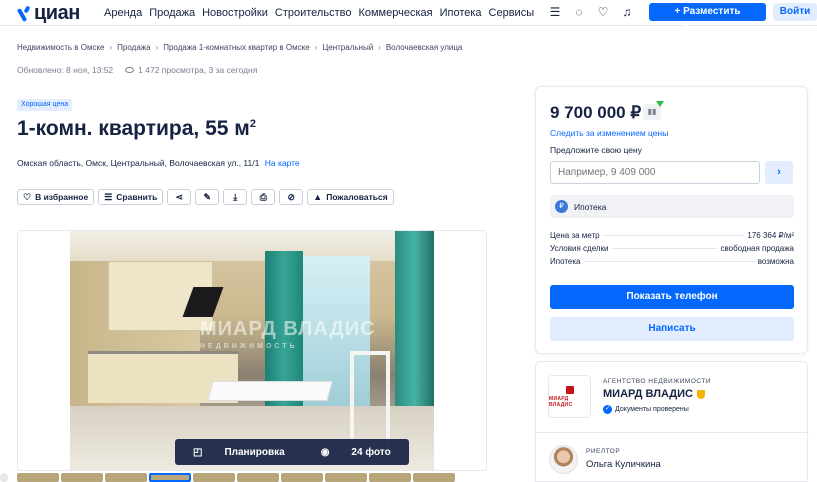 The image size is (817, 482). What do you see at coordinates (565, 261) in the screenshot?
I see `detail-label: Ипотека` at bounding box center [565, 261].